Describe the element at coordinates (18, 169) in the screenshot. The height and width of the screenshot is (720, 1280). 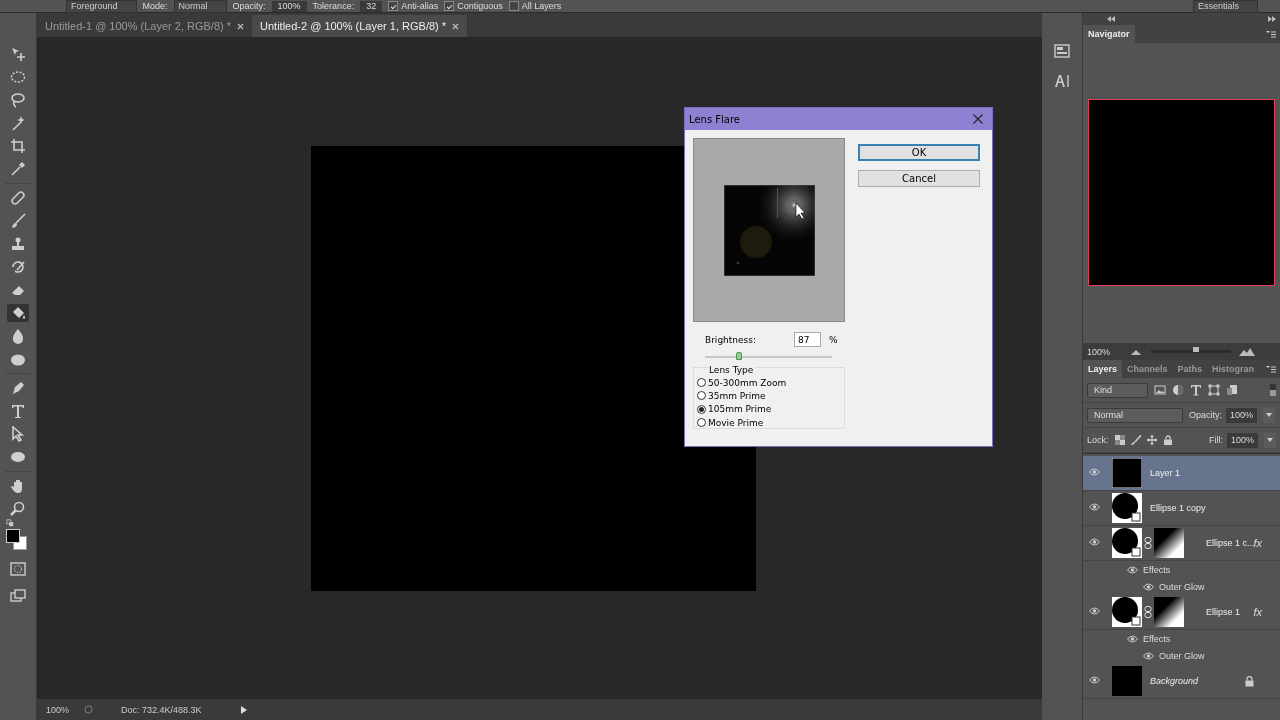
I see `eyedropper-icon` at that location.